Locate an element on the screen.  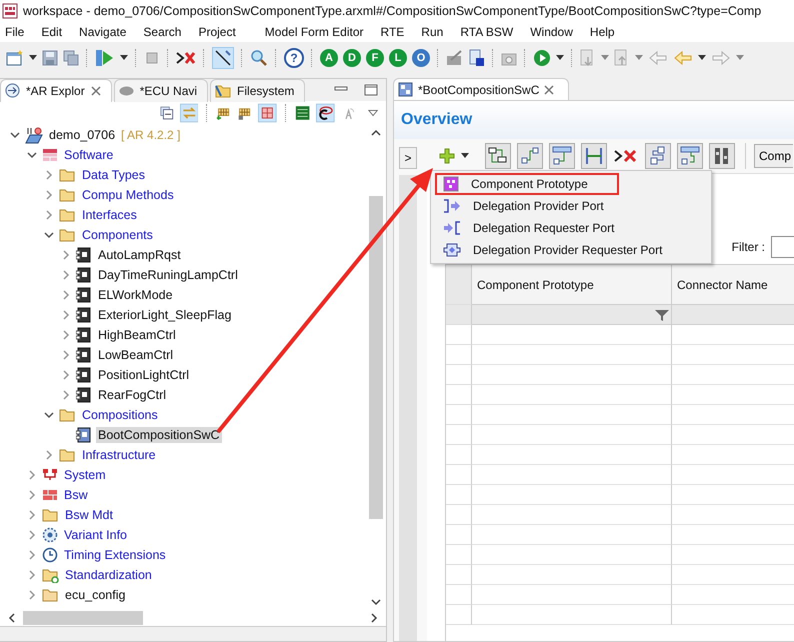
tree-item: BootCompositionSwC is located at coordinates (159, 435).